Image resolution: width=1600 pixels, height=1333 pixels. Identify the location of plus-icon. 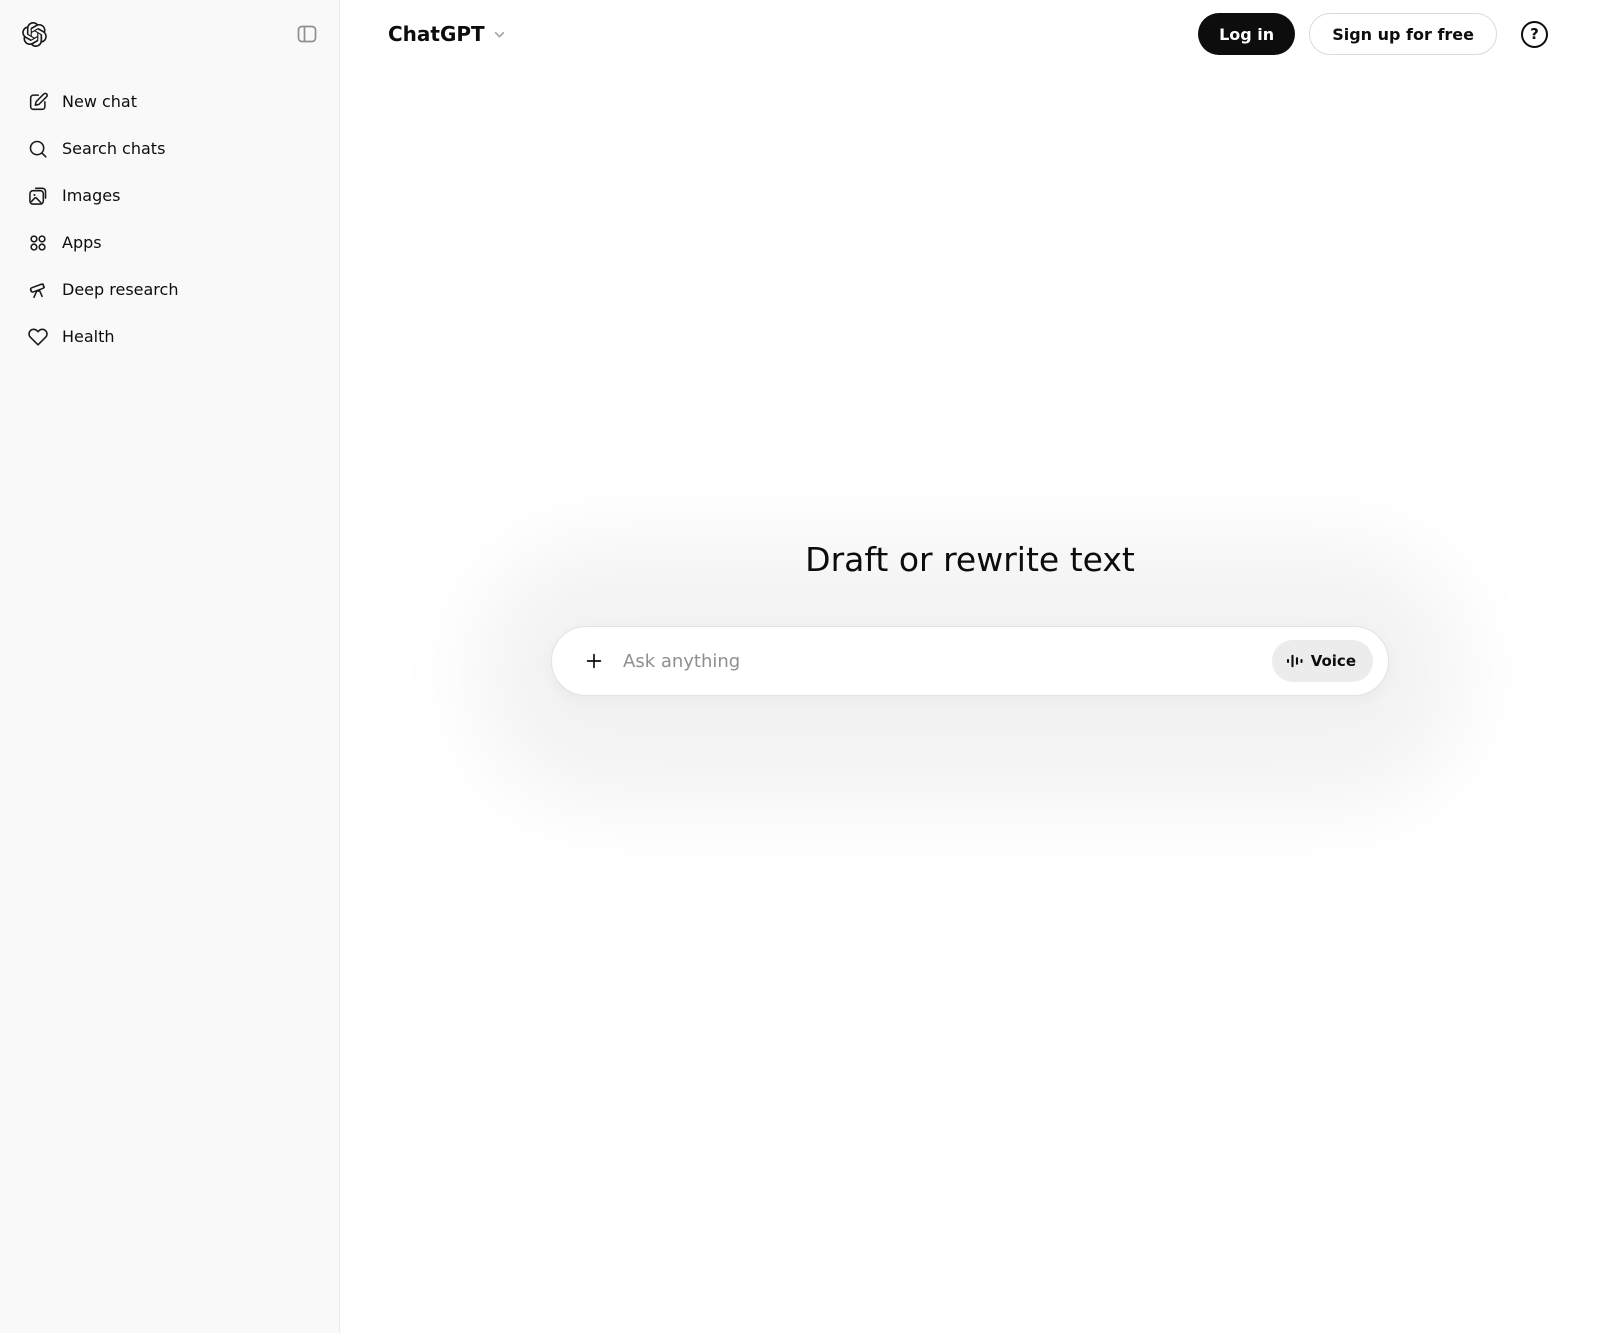
(594, 661).